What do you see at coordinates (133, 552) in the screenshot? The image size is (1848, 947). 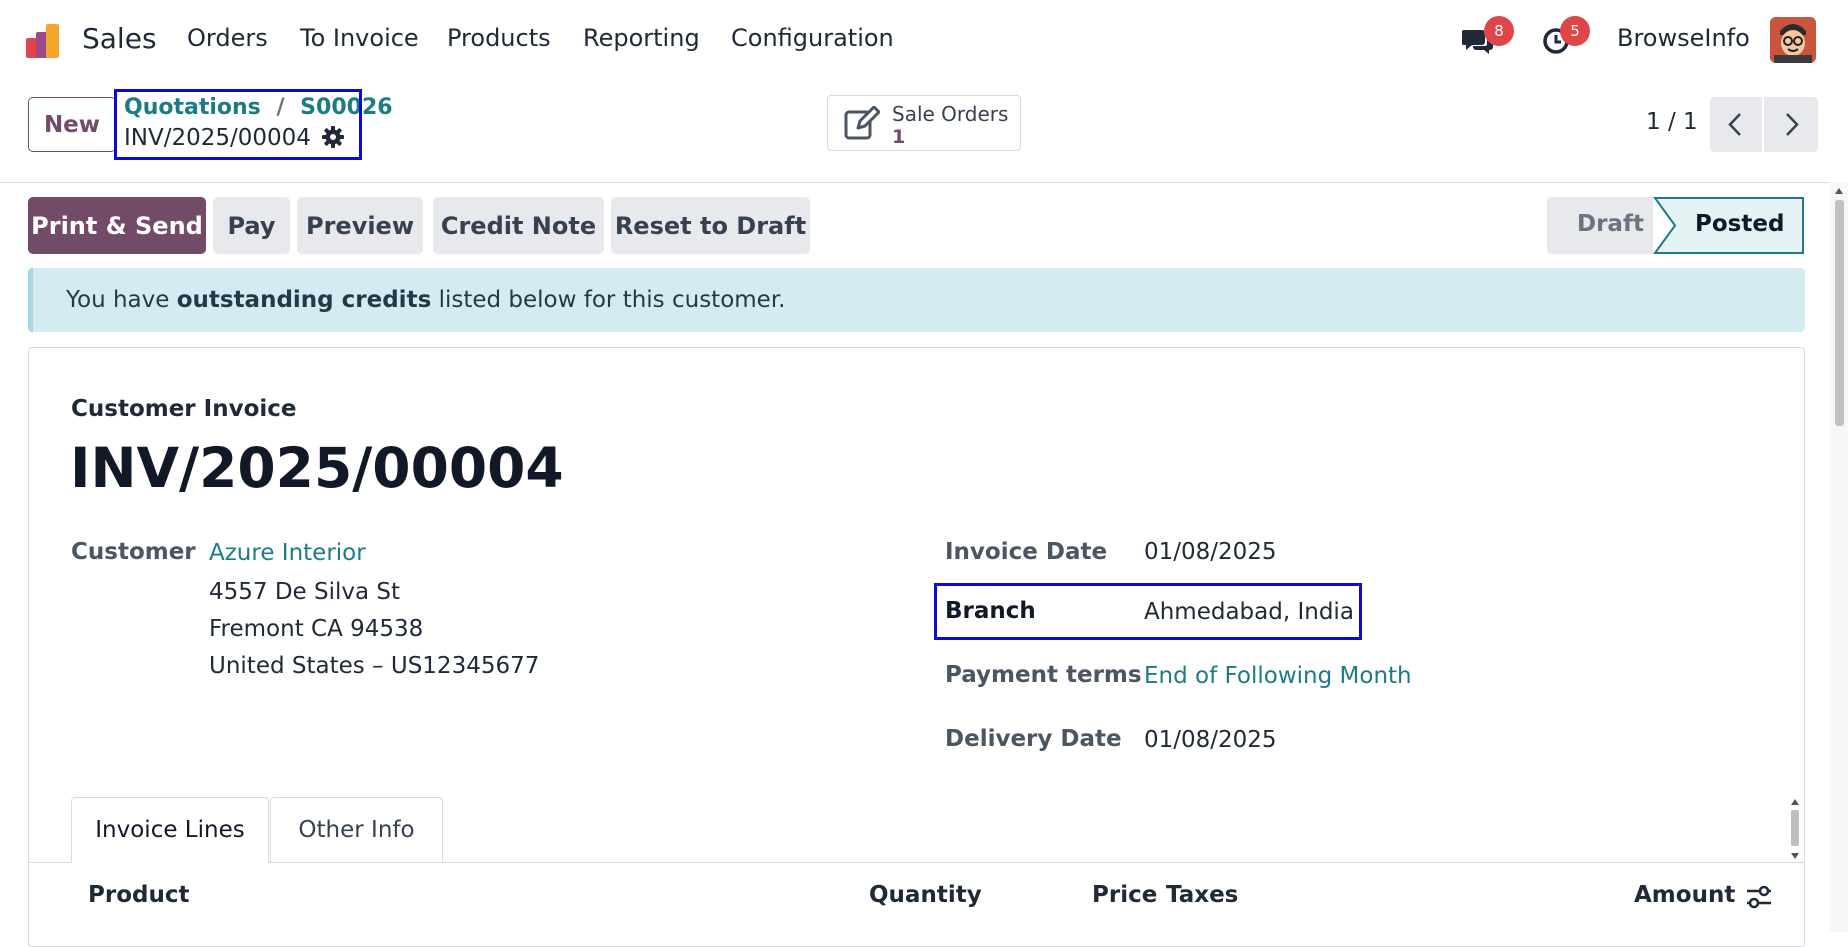 I see `customer-label: Customer` at bounding box center [133, 552].